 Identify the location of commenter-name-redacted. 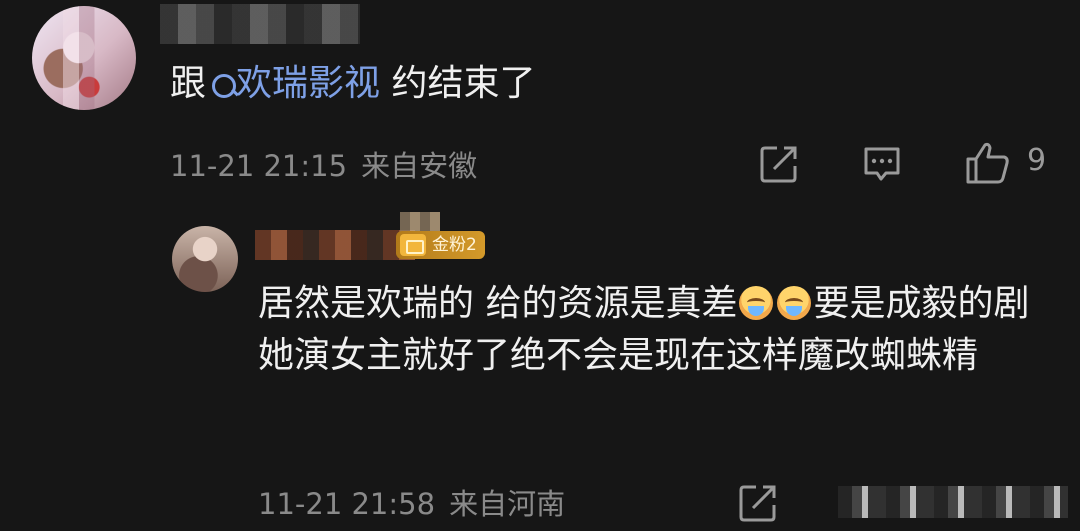
(260, 24).